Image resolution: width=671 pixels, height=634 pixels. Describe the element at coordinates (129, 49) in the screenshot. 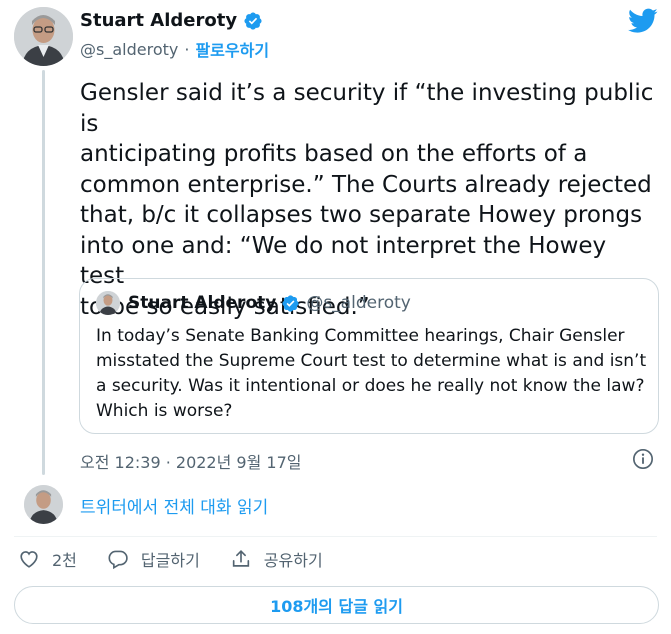

I see `author-handle: @s_alderoty` at that location.